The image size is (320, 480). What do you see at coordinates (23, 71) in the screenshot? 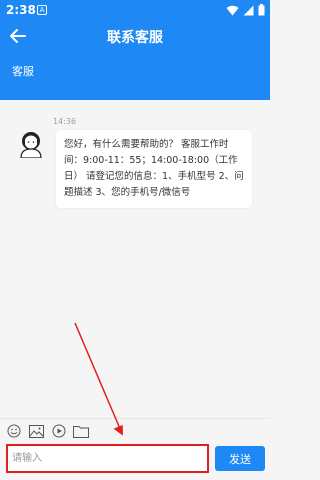
I see `service-label: 客服` at bounding box center [23, 71].